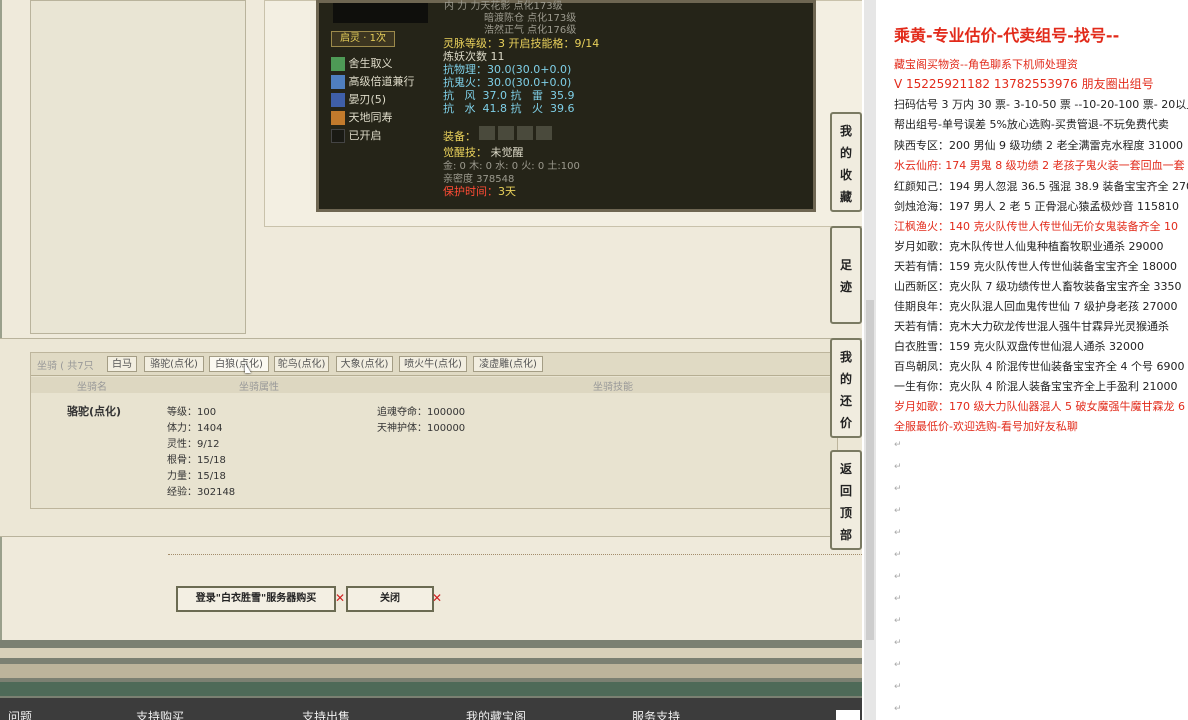 The width and height of the screenshot is (1188, 720). What do you see at coordinates (459, 136) in the screenshot?
I see `equip-label: 装备：` at bounding box center [459, 136].